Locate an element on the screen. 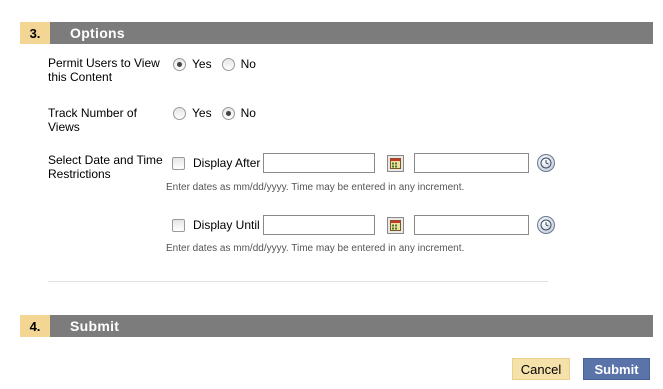 The image size is (663, 389). permit-yes-label: Yes is located at coordinates (202, 64).